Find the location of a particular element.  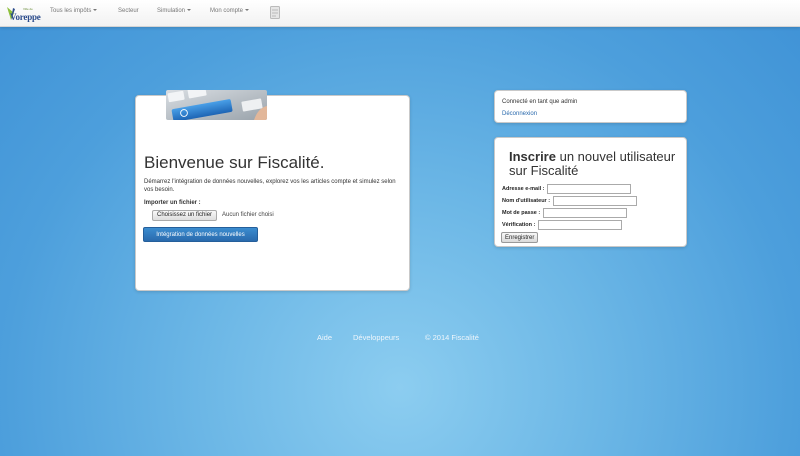

register-title-bold: Inscrire is located at coordinates (532, 156).